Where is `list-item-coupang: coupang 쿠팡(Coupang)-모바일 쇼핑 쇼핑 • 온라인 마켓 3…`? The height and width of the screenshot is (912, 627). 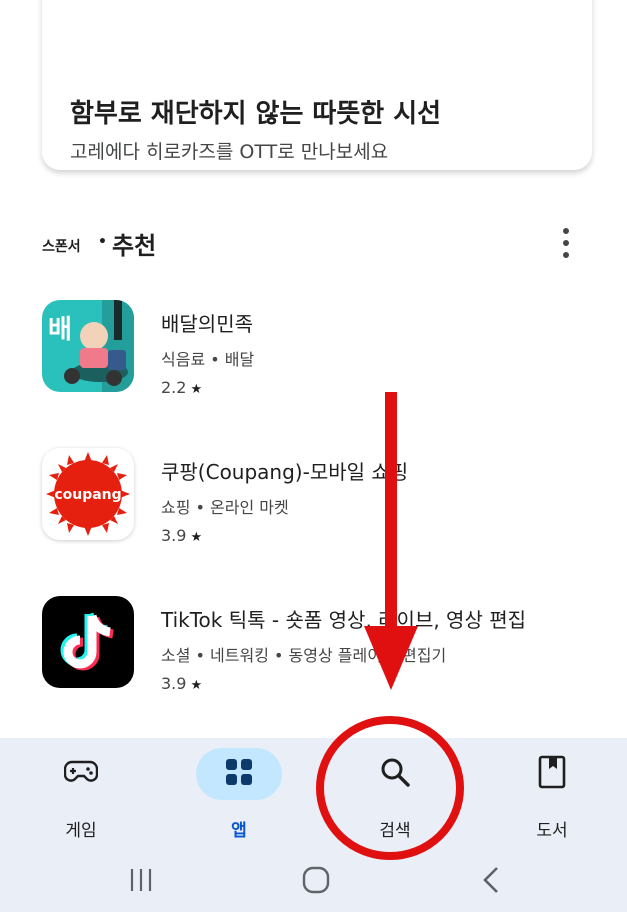 list-item-coupang: coupang 쿠팡(Coupang)-모바일 쇼핑 쇼핑 • 온라인 마켓 3… is located at coordinates (322, 498).